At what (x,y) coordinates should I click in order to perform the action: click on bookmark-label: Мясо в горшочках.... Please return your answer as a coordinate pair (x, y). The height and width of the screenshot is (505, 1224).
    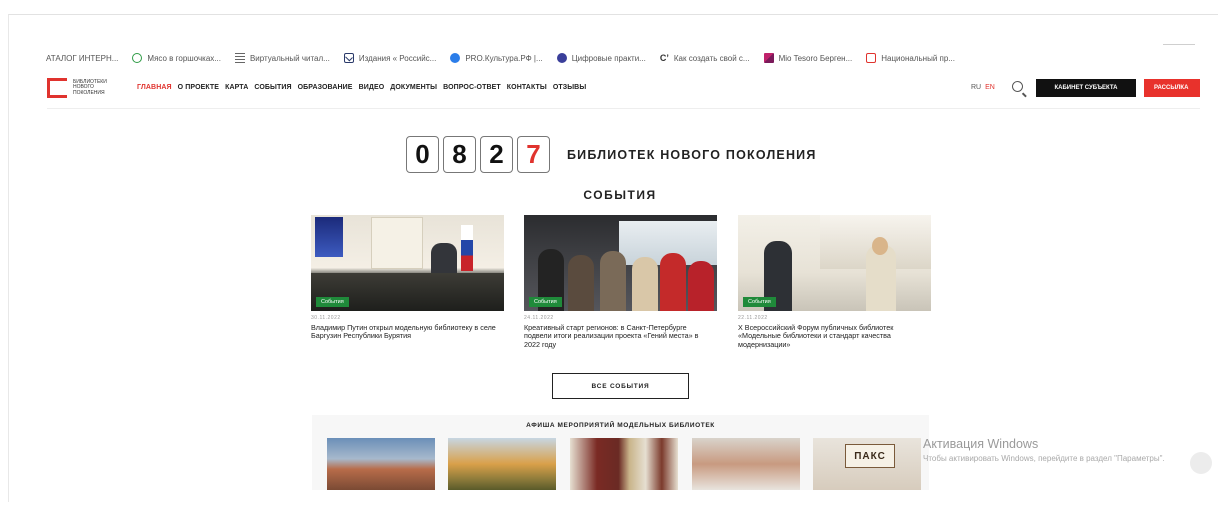
    Looking at the image, I should click on (184, 58).